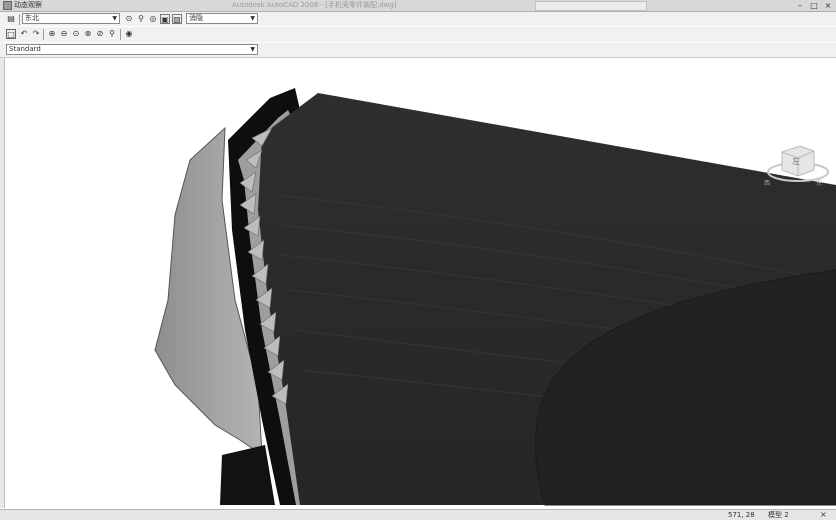 This screenshot has height=520, width=836. Describe the element at coordinates (71, 18) in the screenshot. I see `view-select: 东北 ▼` at that location.